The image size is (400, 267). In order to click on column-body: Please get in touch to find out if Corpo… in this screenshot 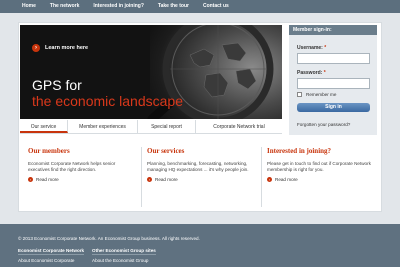, I will do `click(319, 167)`.